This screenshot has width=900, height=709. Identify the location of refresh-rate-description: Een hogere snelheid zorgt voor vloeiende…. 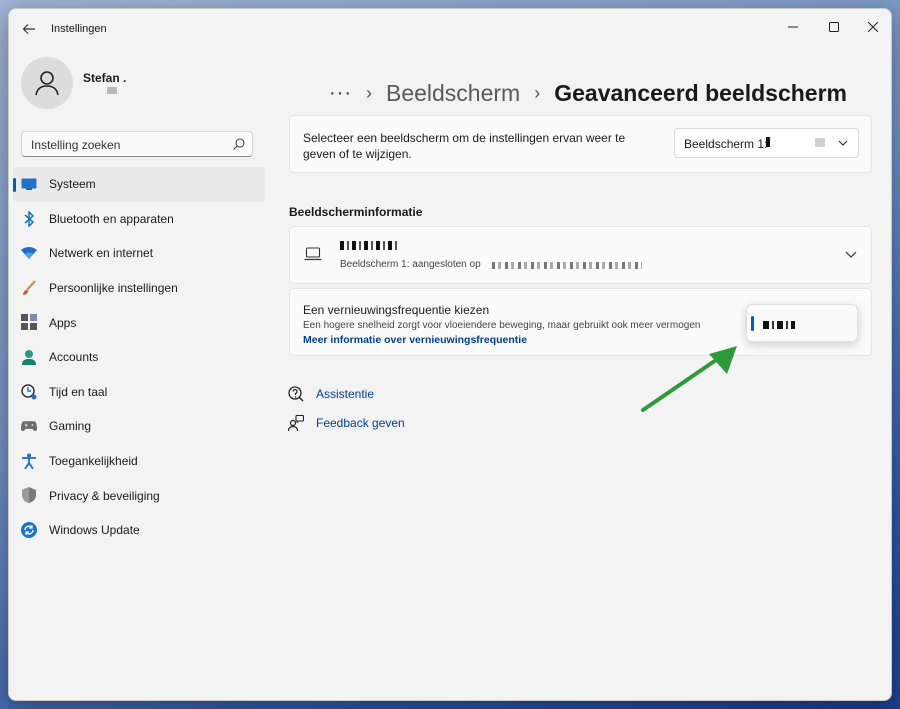
(502, 325).